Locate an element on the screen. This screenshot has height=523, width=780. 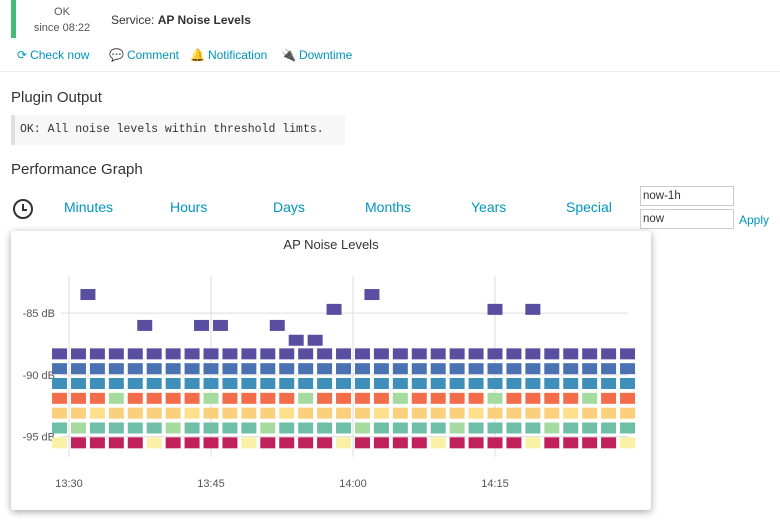
x-tick-label: 14:00 is located at coordinates (353, 484).